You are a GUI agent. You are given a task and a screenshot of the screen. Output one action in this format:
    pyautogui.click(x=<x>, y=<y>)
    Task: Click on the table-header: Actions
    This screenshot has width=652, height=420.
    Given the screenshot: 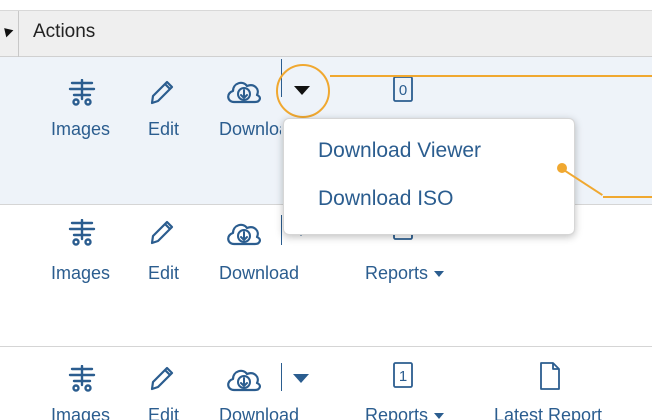 What is the action you would take?
    pyautogui.click(x=326, y=33)
    